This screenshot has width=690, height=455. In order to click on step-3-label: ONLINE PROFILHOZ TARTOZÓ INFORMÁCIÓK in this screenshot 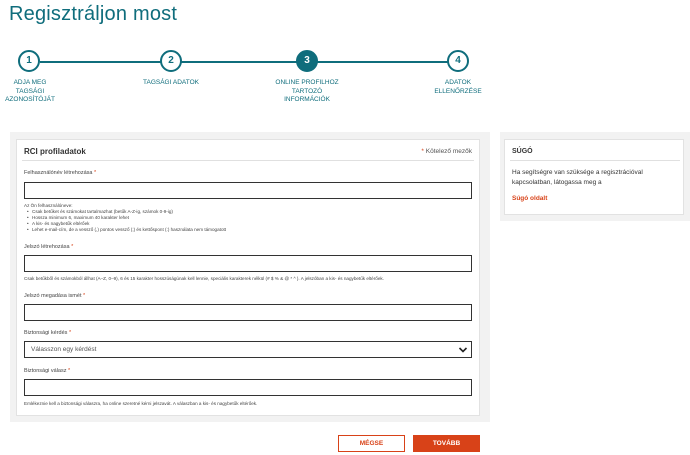, I will do `click(307, 91)`.